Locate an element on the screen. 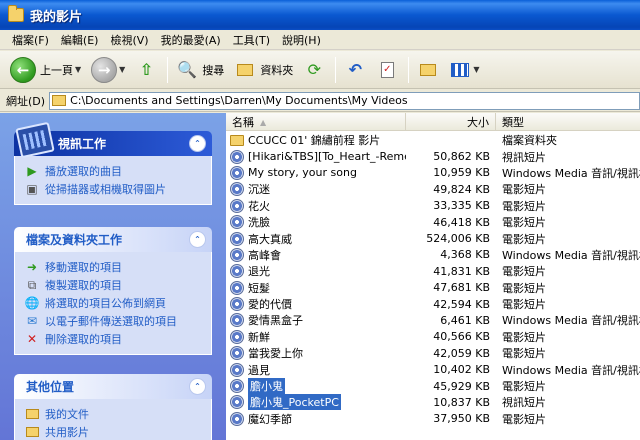 The width and height of the screenshot is (640, 440). file-name: 退光 is located at coordinates (259, 271).